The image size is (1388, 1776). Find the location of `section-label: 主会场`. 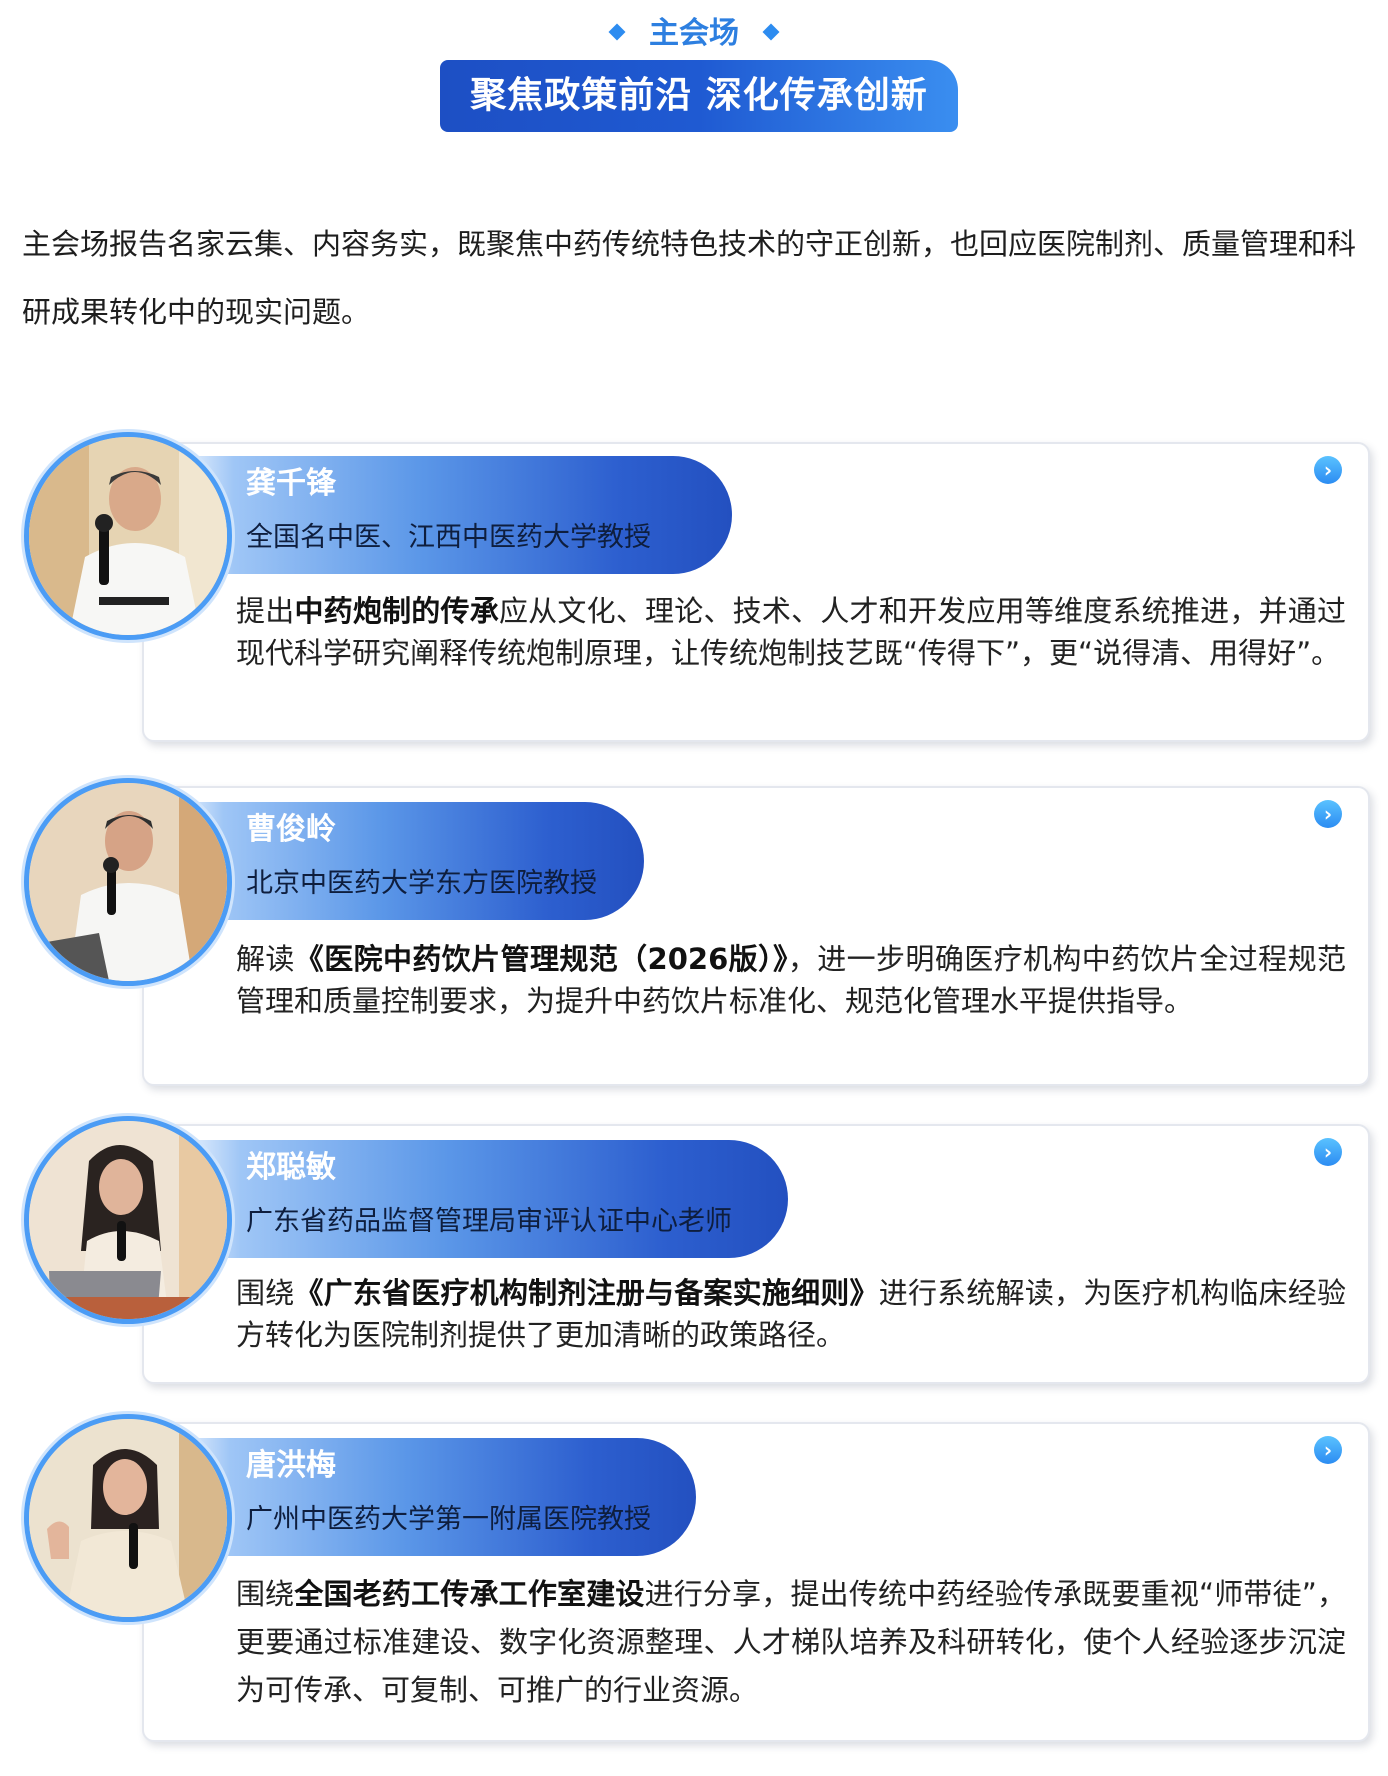

section-label: 主会场 is located at coordinates (694, 34).